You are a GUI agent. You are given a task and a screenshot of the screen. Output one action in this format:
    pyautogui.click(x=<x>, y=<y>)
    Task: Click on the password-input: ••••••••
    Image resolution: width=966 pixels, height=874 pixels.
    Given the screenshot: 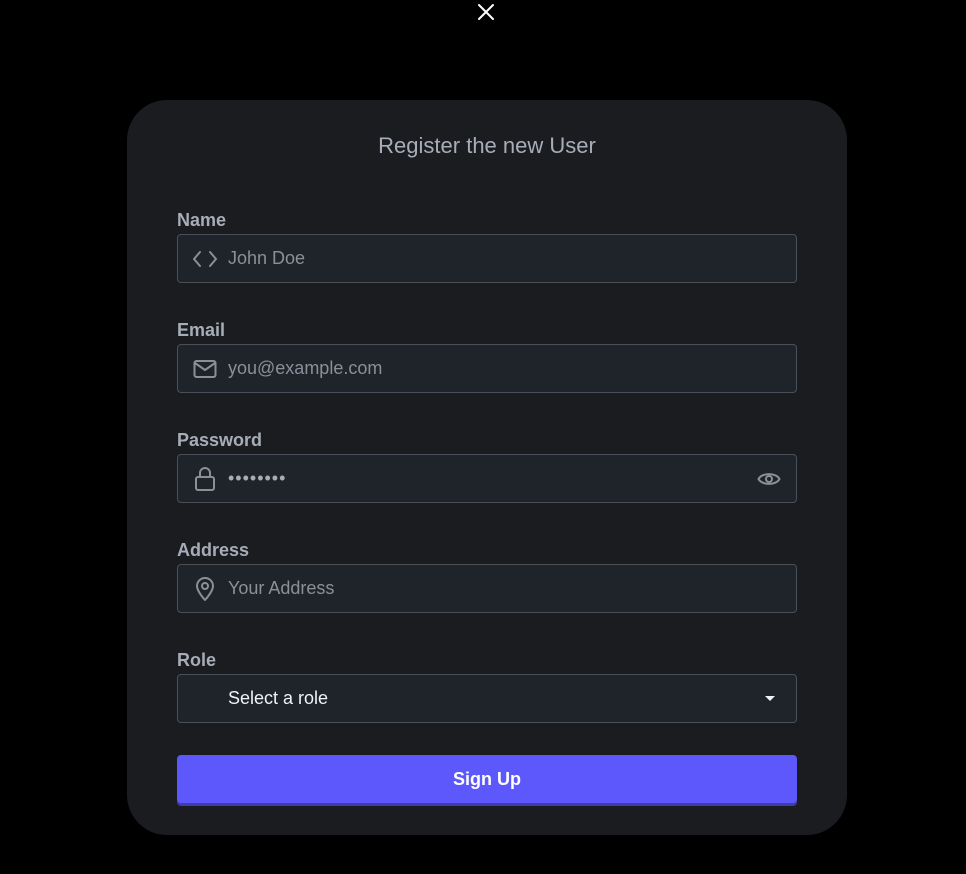 What is the action you would take?
    pyautogui.click(x=257, y=478)
    